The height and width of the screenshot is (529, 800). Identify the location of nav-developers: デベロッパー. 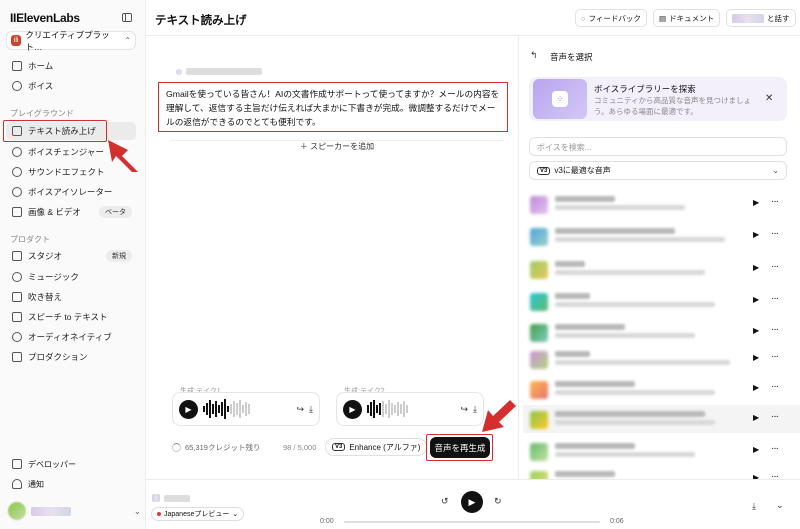
(71, 464).